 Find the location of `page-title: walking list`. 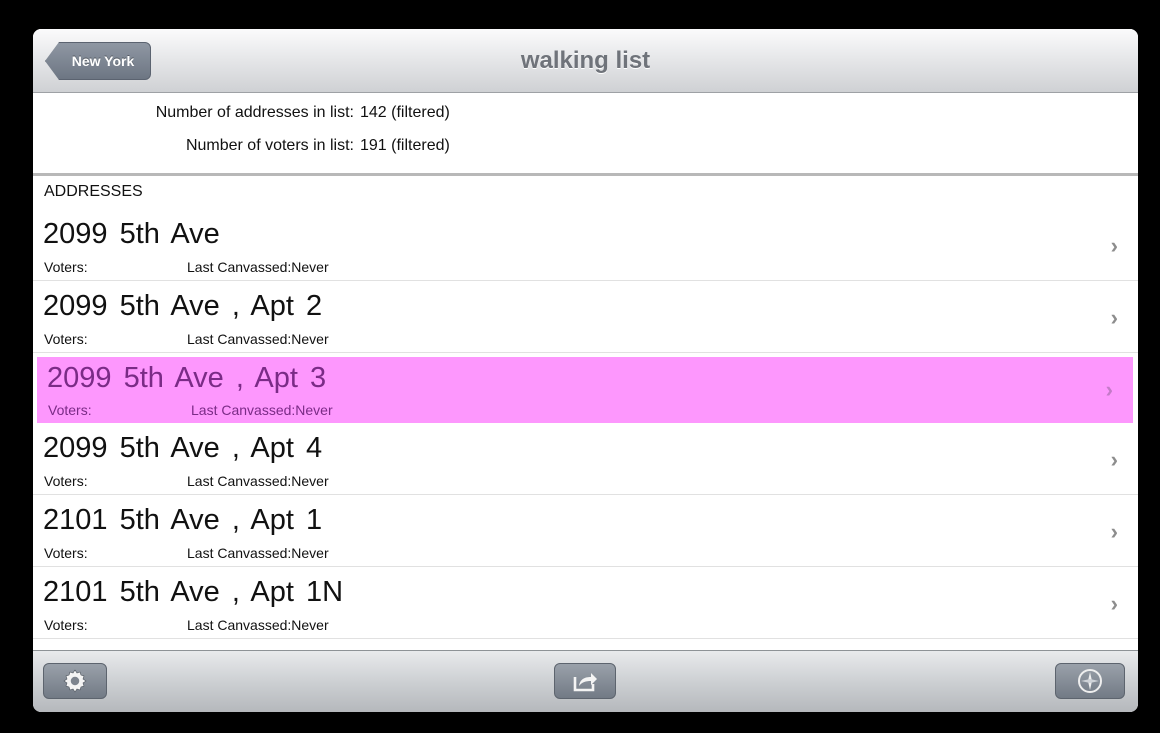

page-title: walking list is located at coordinates (585, 60).